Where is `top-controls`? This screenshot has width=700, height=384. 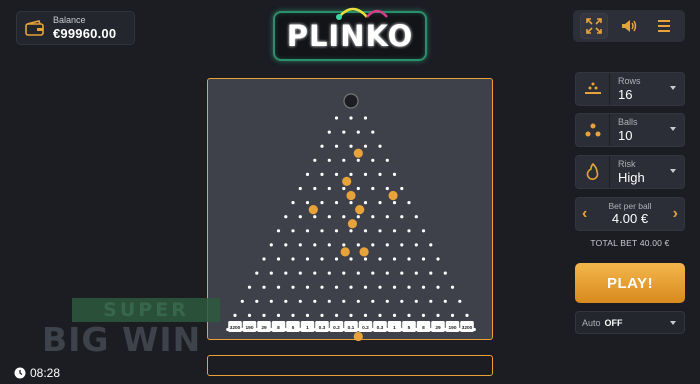 top-controls is located at coordinates (629, 26).